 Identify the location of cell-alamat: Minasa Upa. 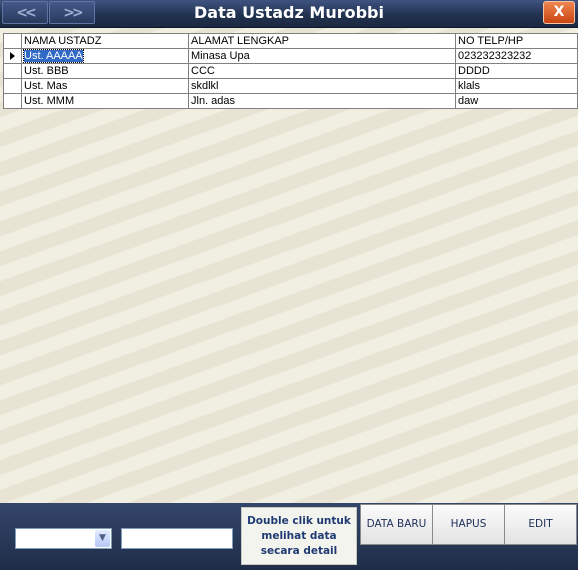
(322, 56).